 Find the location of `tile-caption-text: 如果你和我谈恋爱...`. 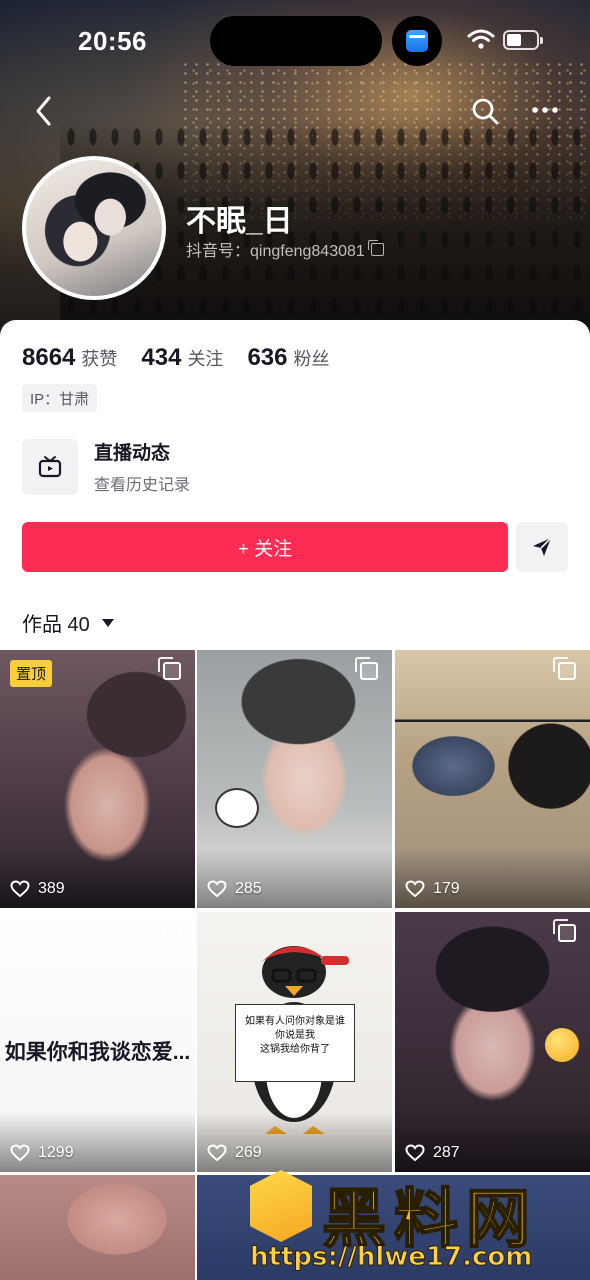

tile-caption-text: 如果你和我谈恋爱... is located at coordinates (97, 1052).